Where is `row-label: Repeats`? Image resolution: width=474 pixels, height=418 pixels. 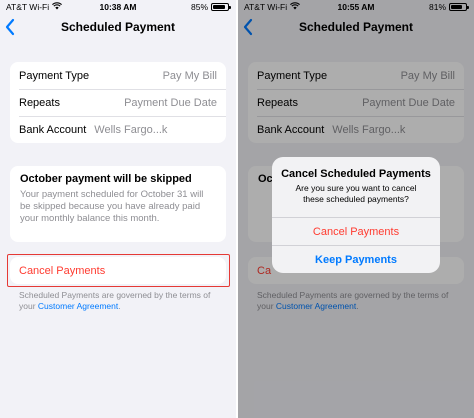
row-label: Repeats is located at coordinates (39, 102).